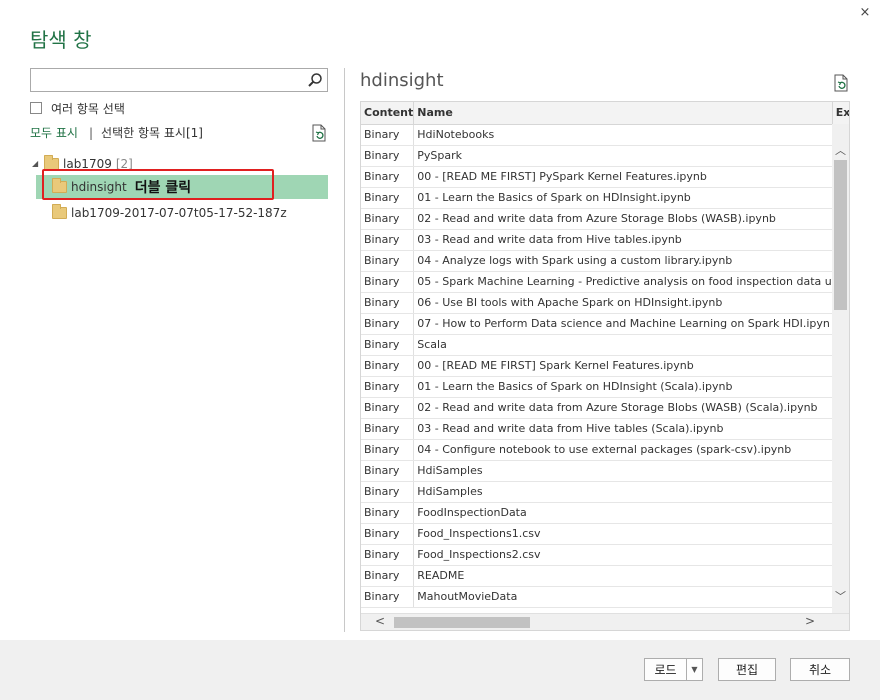  Describe the element at coordinates (810, 621) in the screenshot. I see `scroll-right-icon: >` at that location.